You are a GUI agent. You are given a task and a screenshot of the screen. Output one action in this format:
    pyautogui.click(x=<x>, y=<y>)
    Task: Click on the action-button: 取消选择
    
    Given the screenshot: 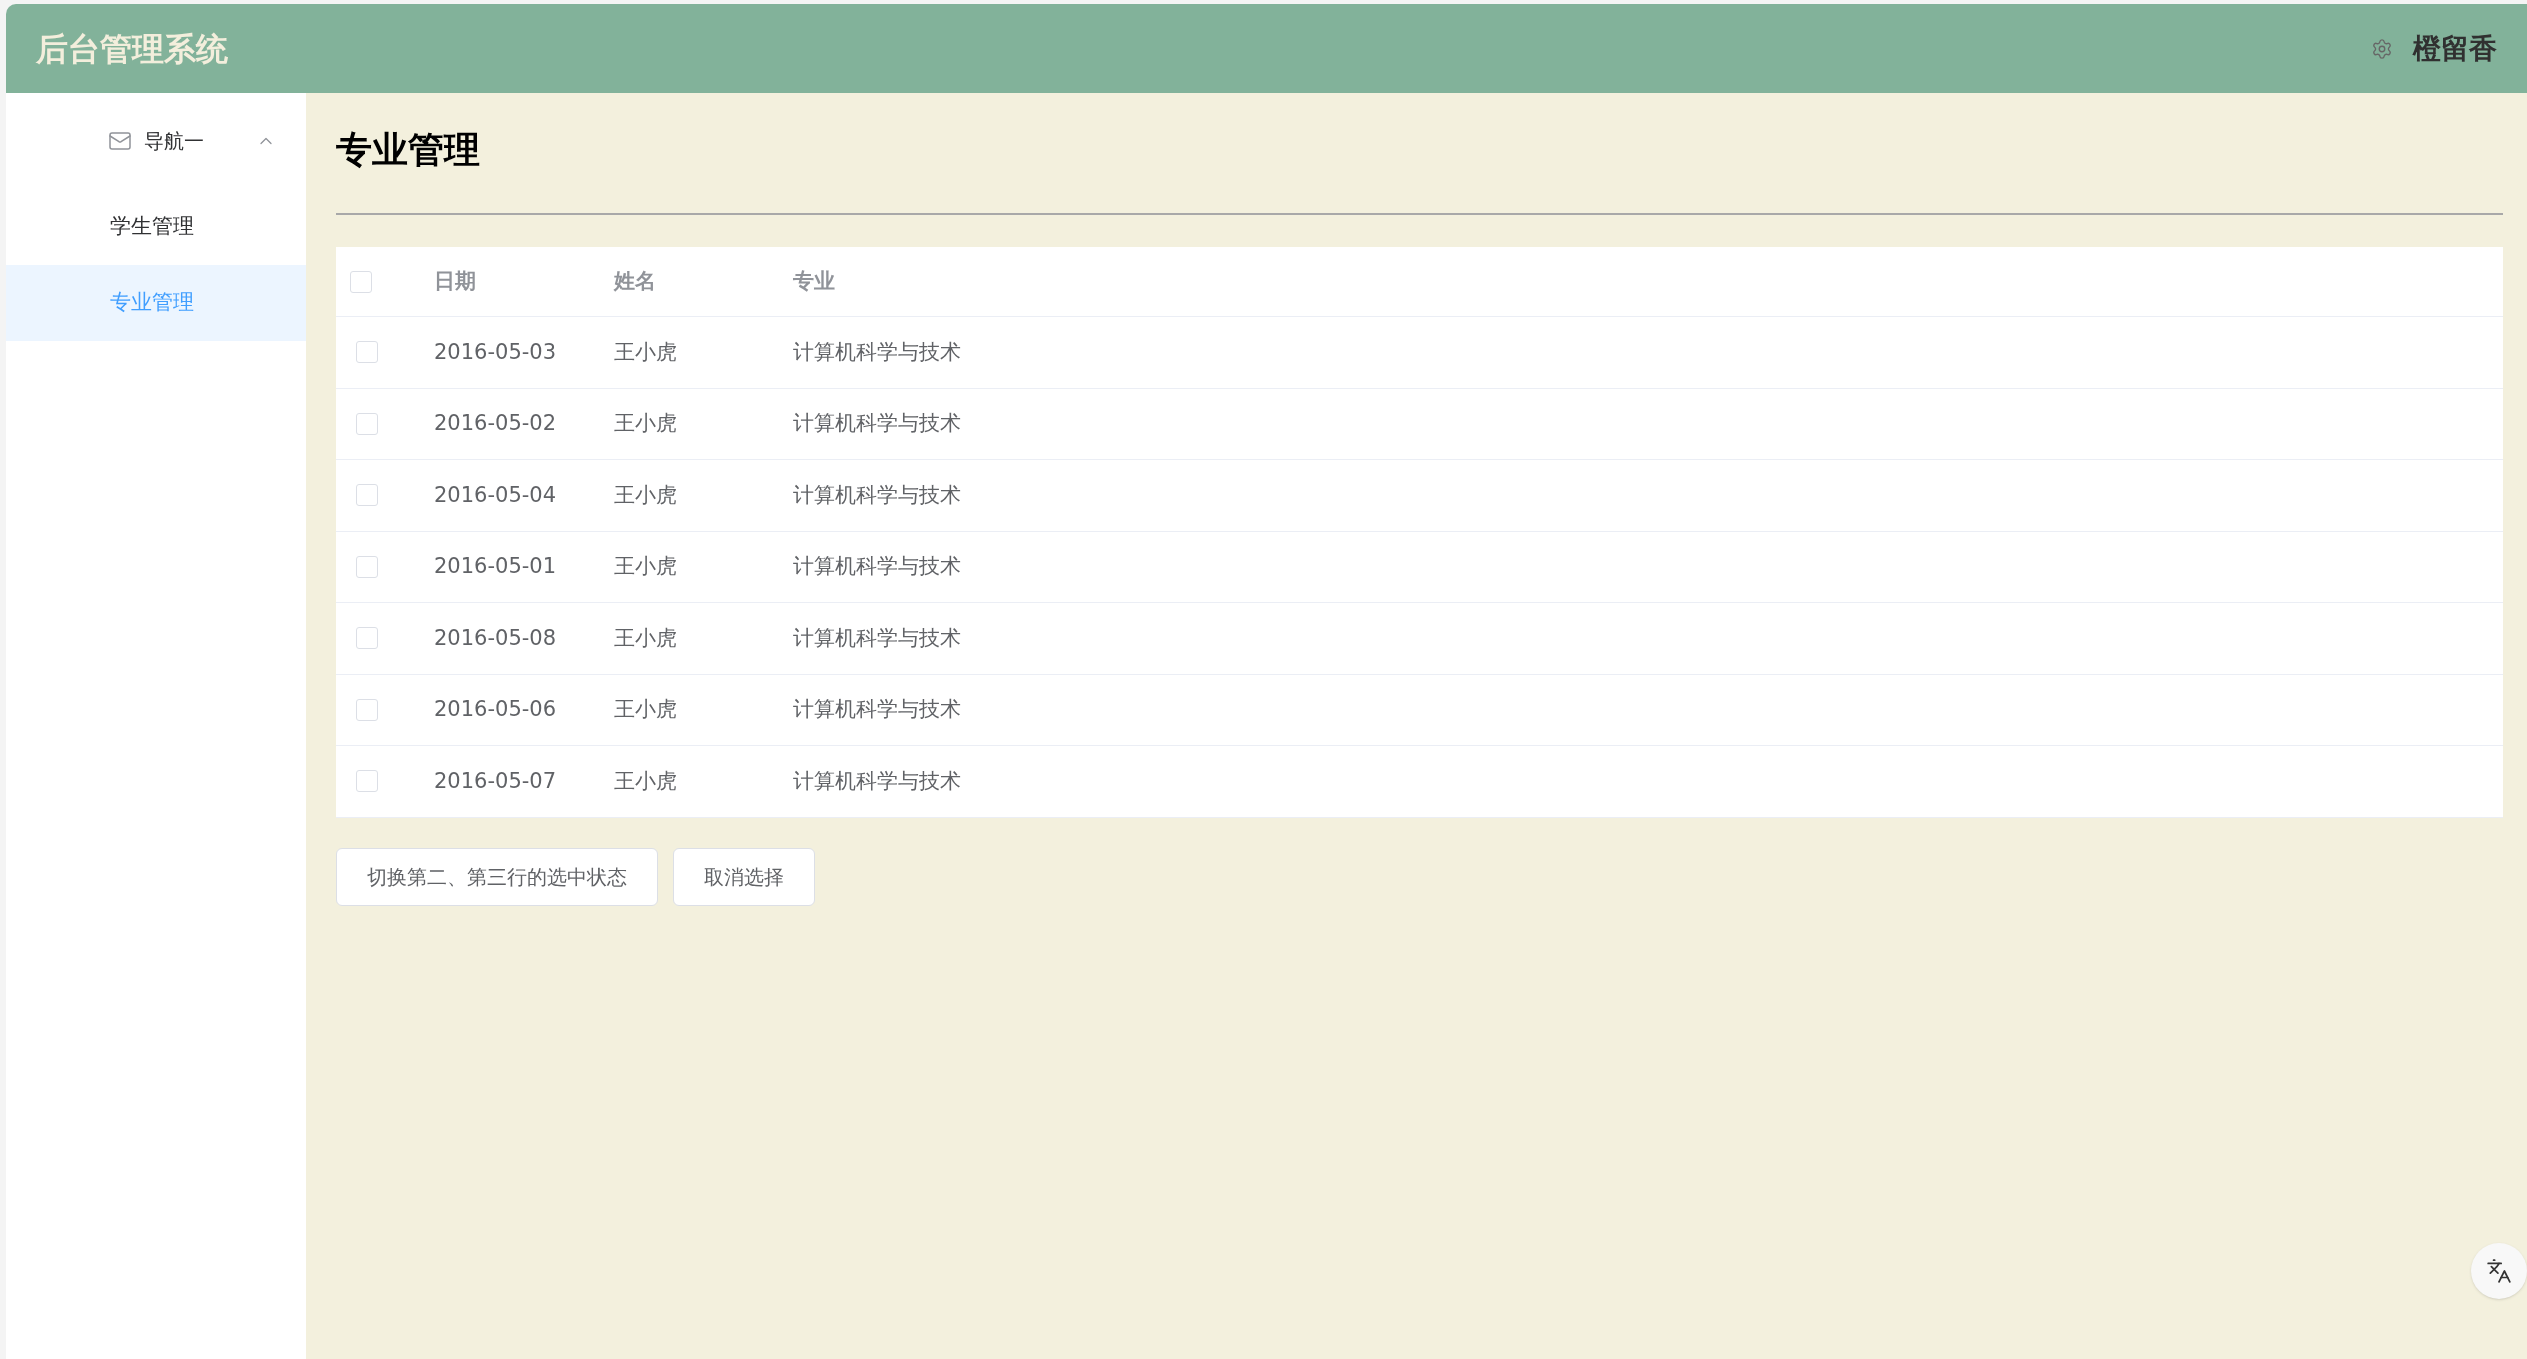 What is the action you would take?
    pyautogui.click(x=744, y=876)
    